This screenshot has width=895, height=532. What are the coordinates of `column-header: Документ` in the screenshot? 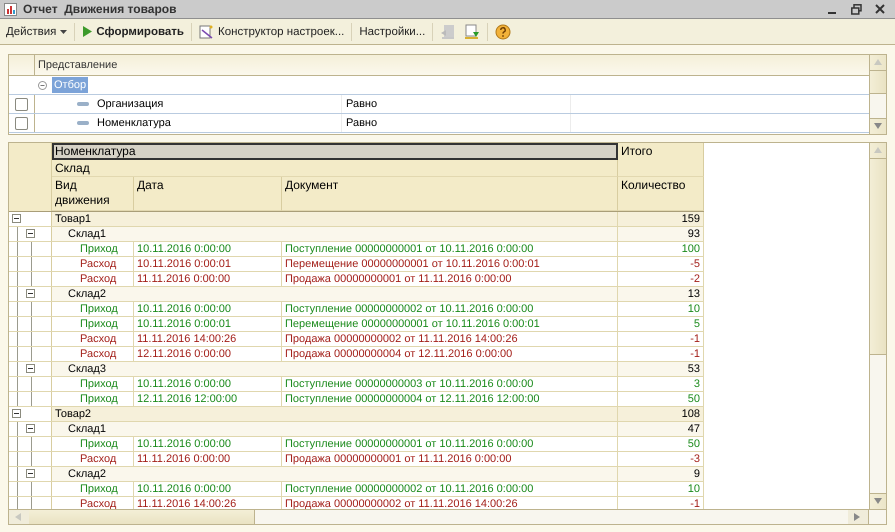 It's located at (450, 194).